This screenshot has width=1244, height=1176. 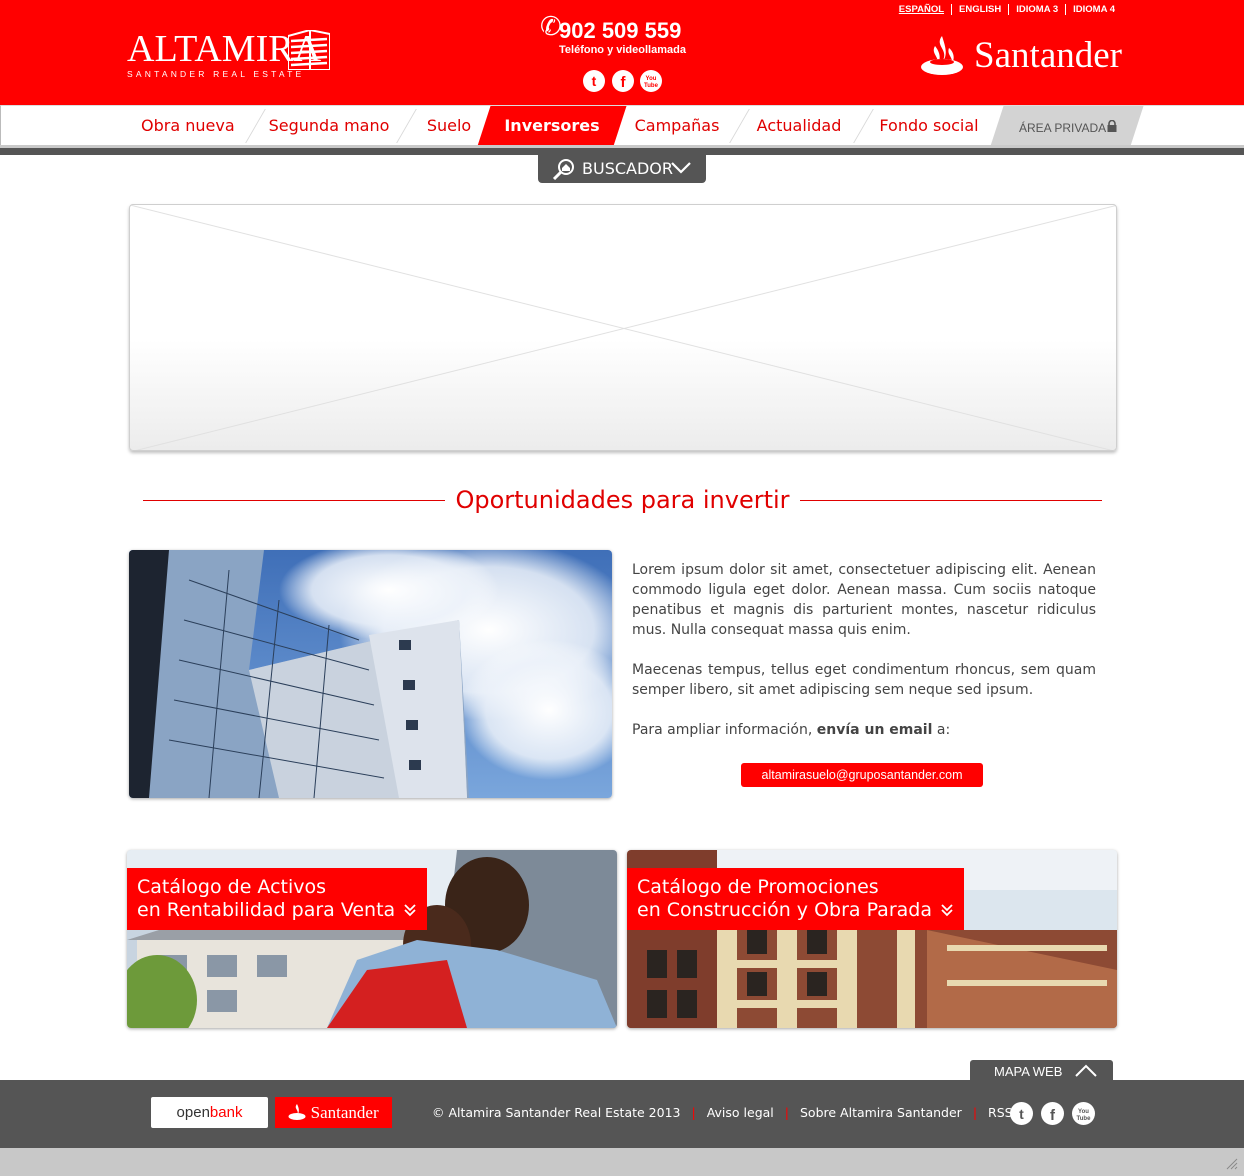 What do you see at coordinates (188, 126) in the screenshot?
I see `nav-item-obra-nueva: Obra nueva` at bounding box center [188, 126].